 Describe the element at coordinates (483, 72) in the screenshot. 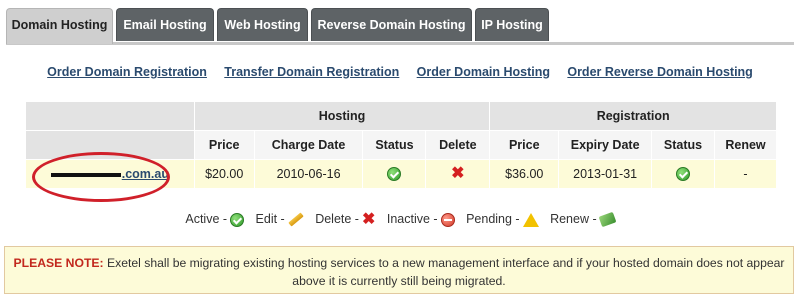

I see `order-domain-hosting-link: Order Domain Hosting` at that location.